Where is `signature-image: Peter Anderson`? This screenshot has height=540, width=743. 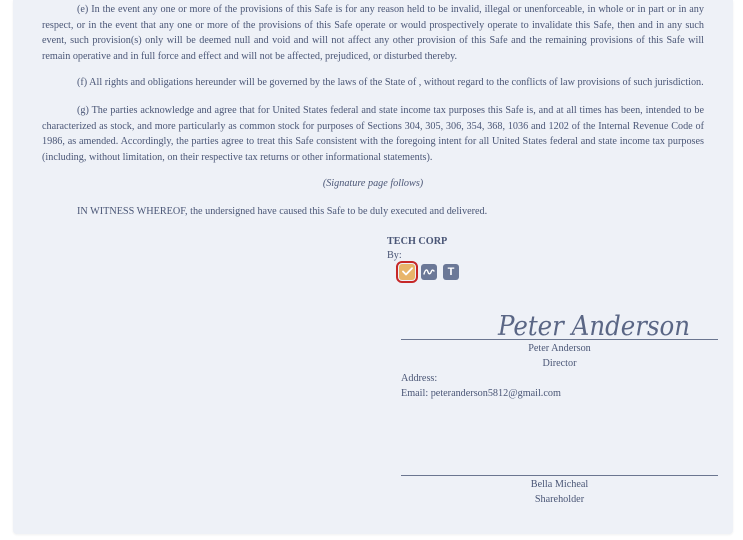 signature-image: Peter Anderson is located at coordinates (596, 323).